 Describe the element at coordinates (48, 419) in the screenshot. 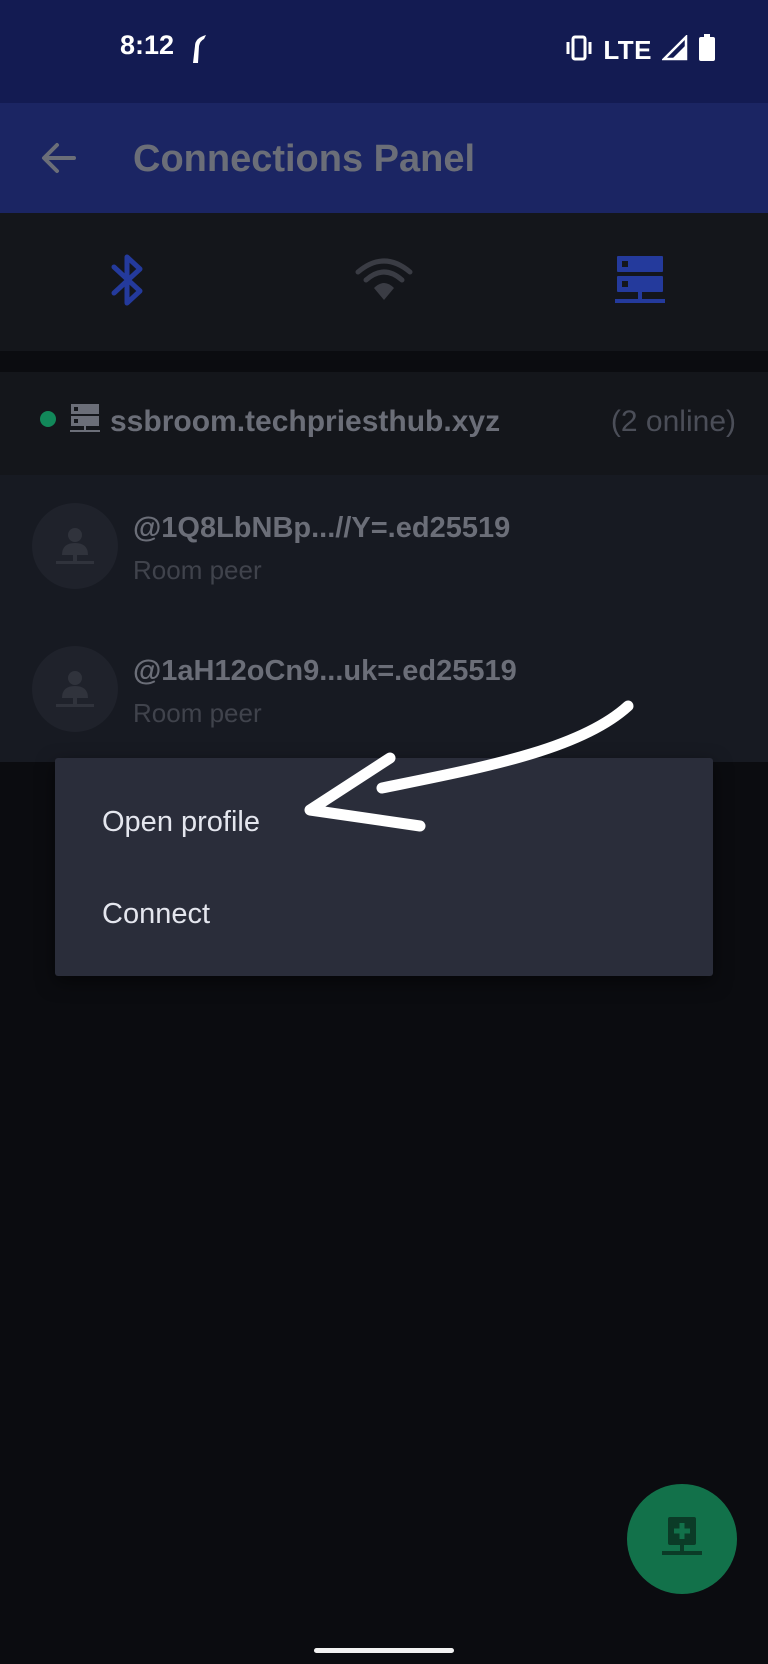

I see `online-status-dot` at that location.